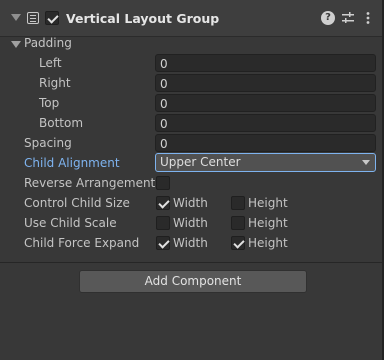 The height and width of the screenshot is (360, 384). What do you see at coordinates (265, 103) in the screenshot?
I see `padding-top-field: 0` at bounding box center [265, 103].